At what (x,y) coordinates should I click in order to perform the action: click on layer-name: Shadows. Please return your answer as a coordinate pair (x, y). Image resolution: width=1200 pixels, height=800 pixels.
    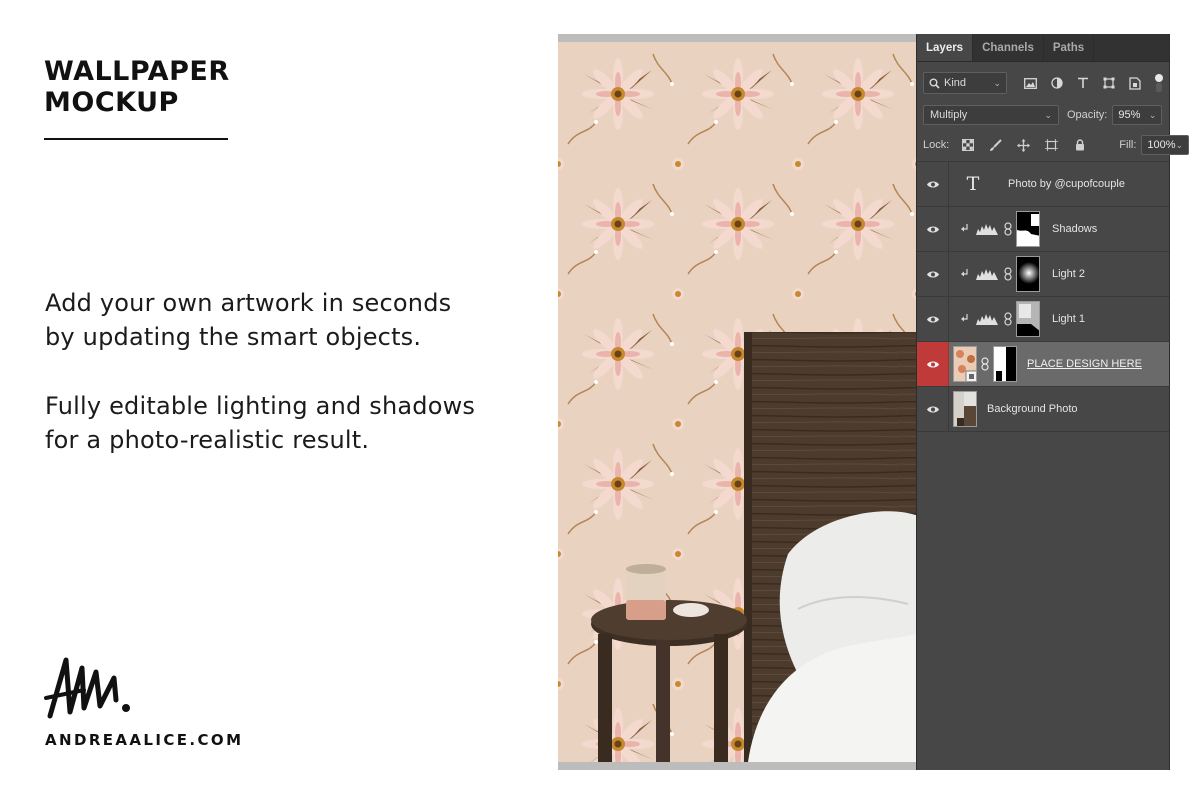
    Looking at the image, I should click on (1075, 229).